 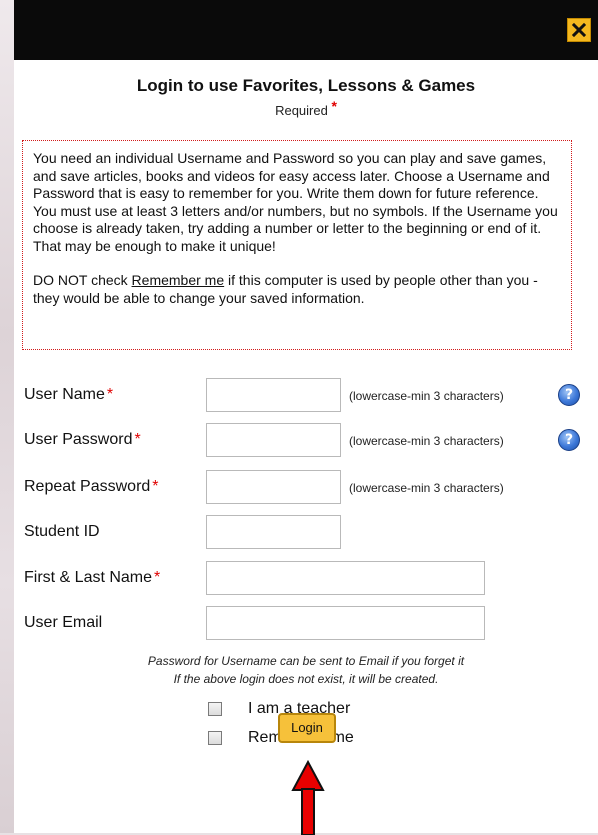 I want to click on password-input, so click(x=273, y=440).